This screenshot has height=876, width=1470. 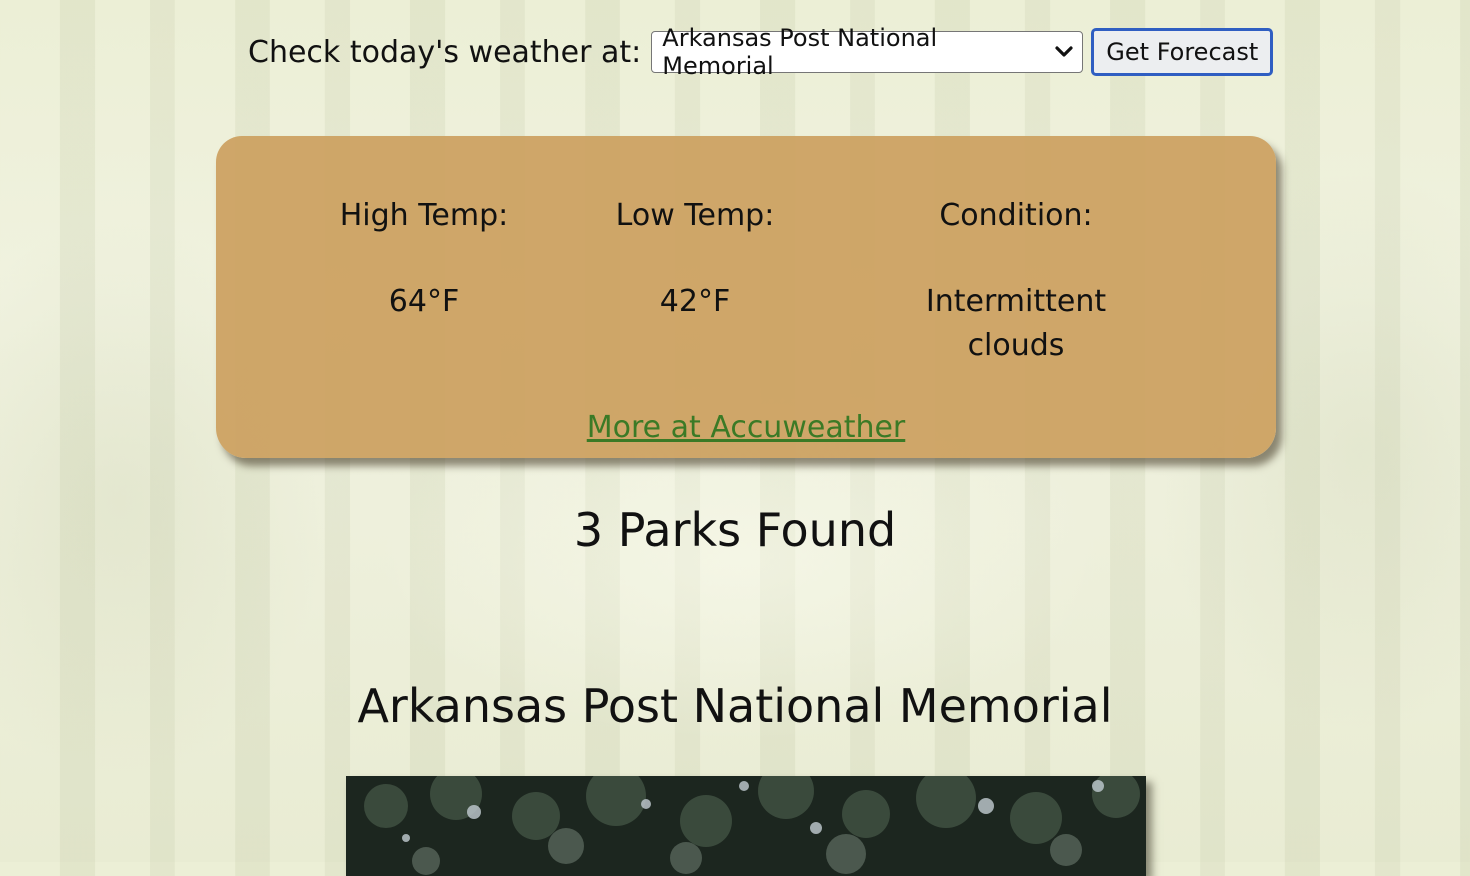 I want to click on park-photo, so click(x=746, y=826).